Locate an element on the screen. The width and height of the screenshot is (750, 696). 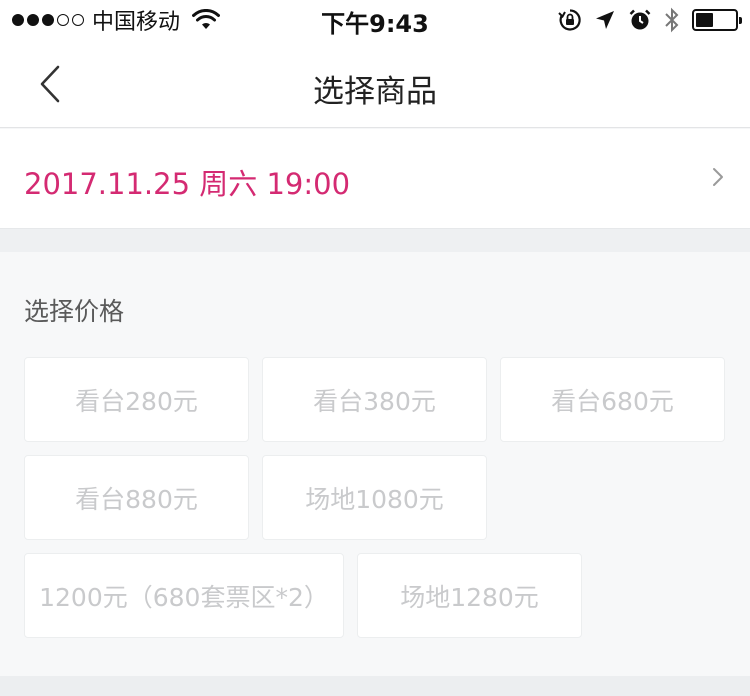
battery-icon is located at coordinates (717, 20).